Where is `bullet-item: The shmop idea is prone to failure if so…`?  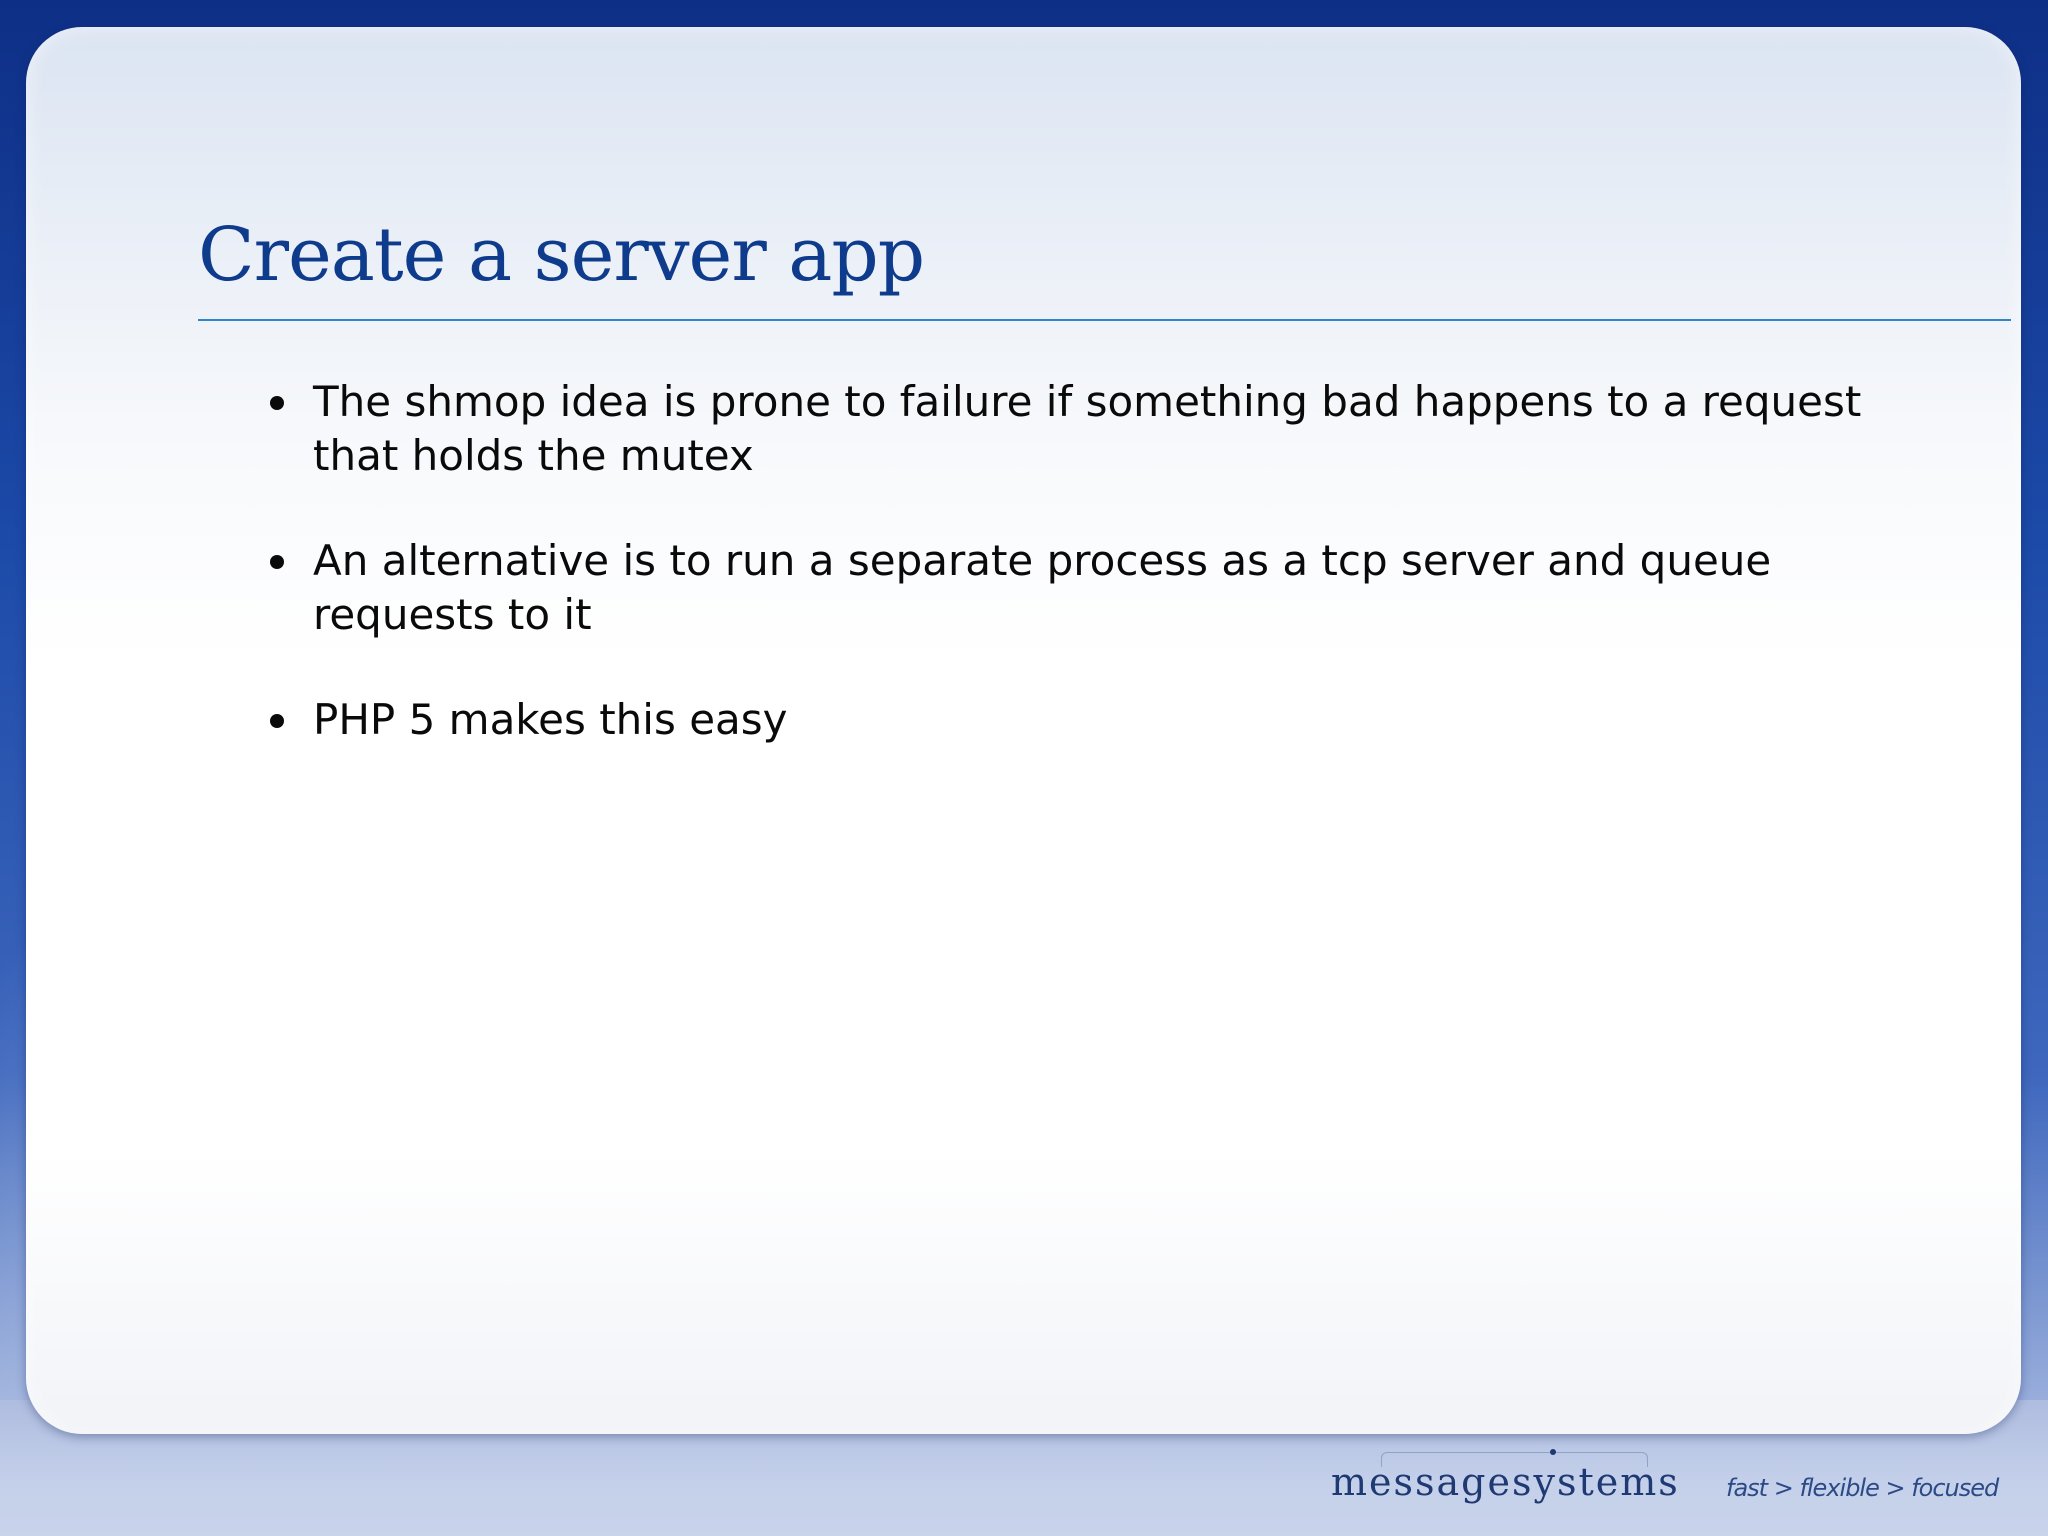 bullet-item: The shmop idea is prone to failure if so… is located at coordinates (959, 429).